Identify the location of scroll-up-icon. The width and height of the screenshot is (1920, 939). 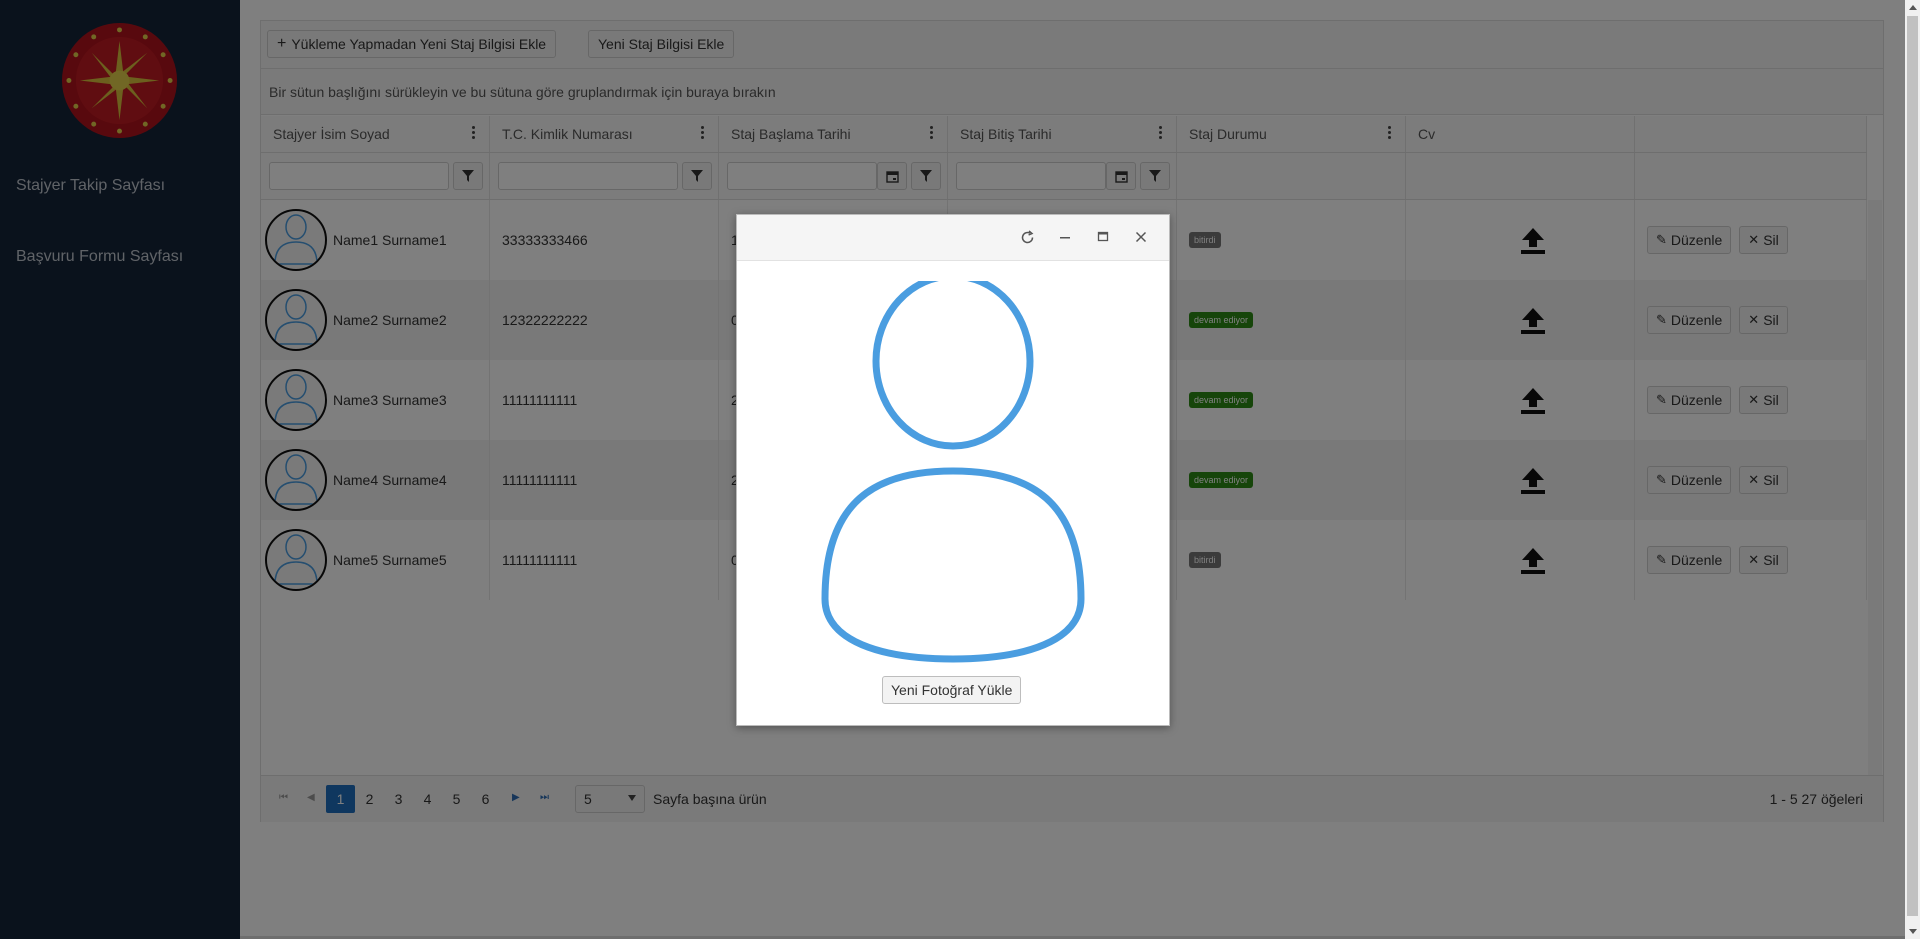
(1913, 7).